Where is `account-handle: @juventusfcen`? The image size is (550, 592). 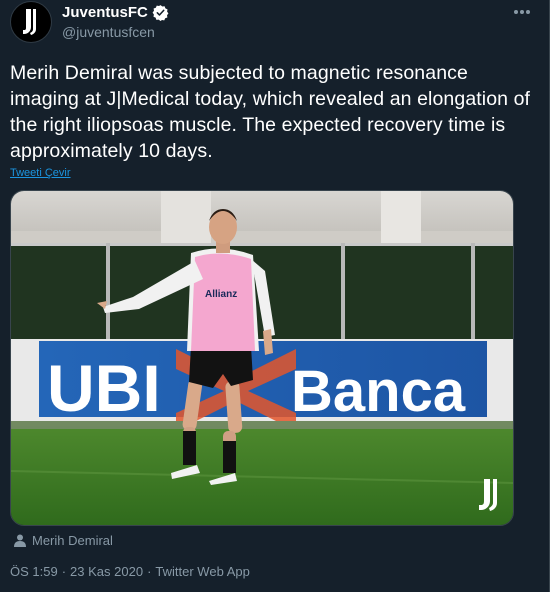
account-handle: @juventusfcen is located at coordinates (108, 32).